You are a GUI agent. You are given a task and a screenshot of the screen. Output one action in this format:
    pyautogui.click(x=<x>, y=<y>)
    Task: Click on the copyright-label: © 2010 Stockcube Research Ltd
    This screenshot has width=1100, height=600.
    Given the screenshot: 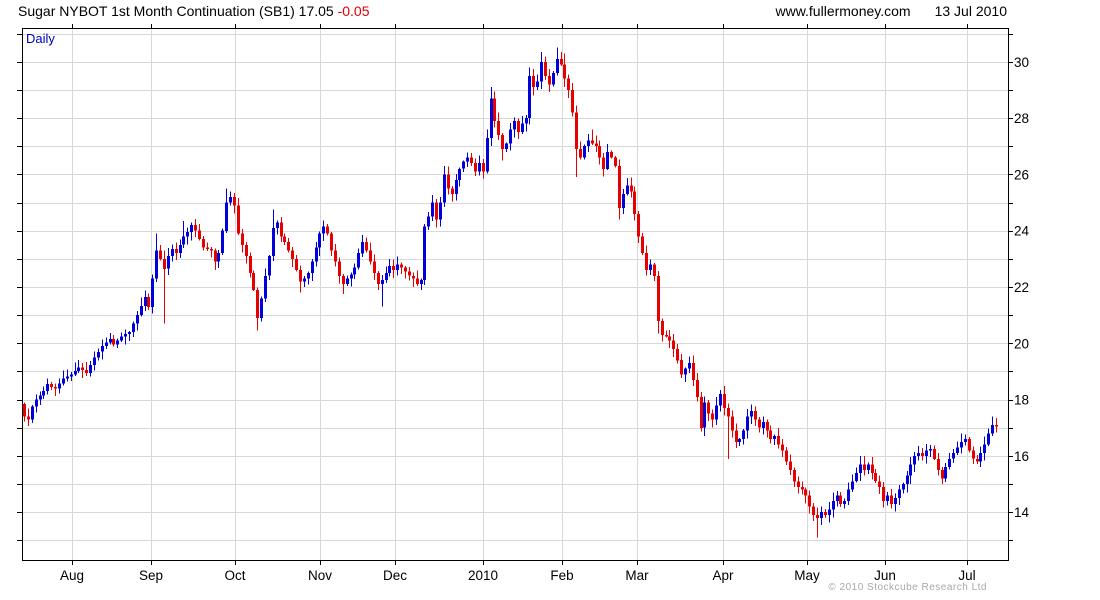 What is the action you would take?
    pyautogui.click(x=907, y=587)
    